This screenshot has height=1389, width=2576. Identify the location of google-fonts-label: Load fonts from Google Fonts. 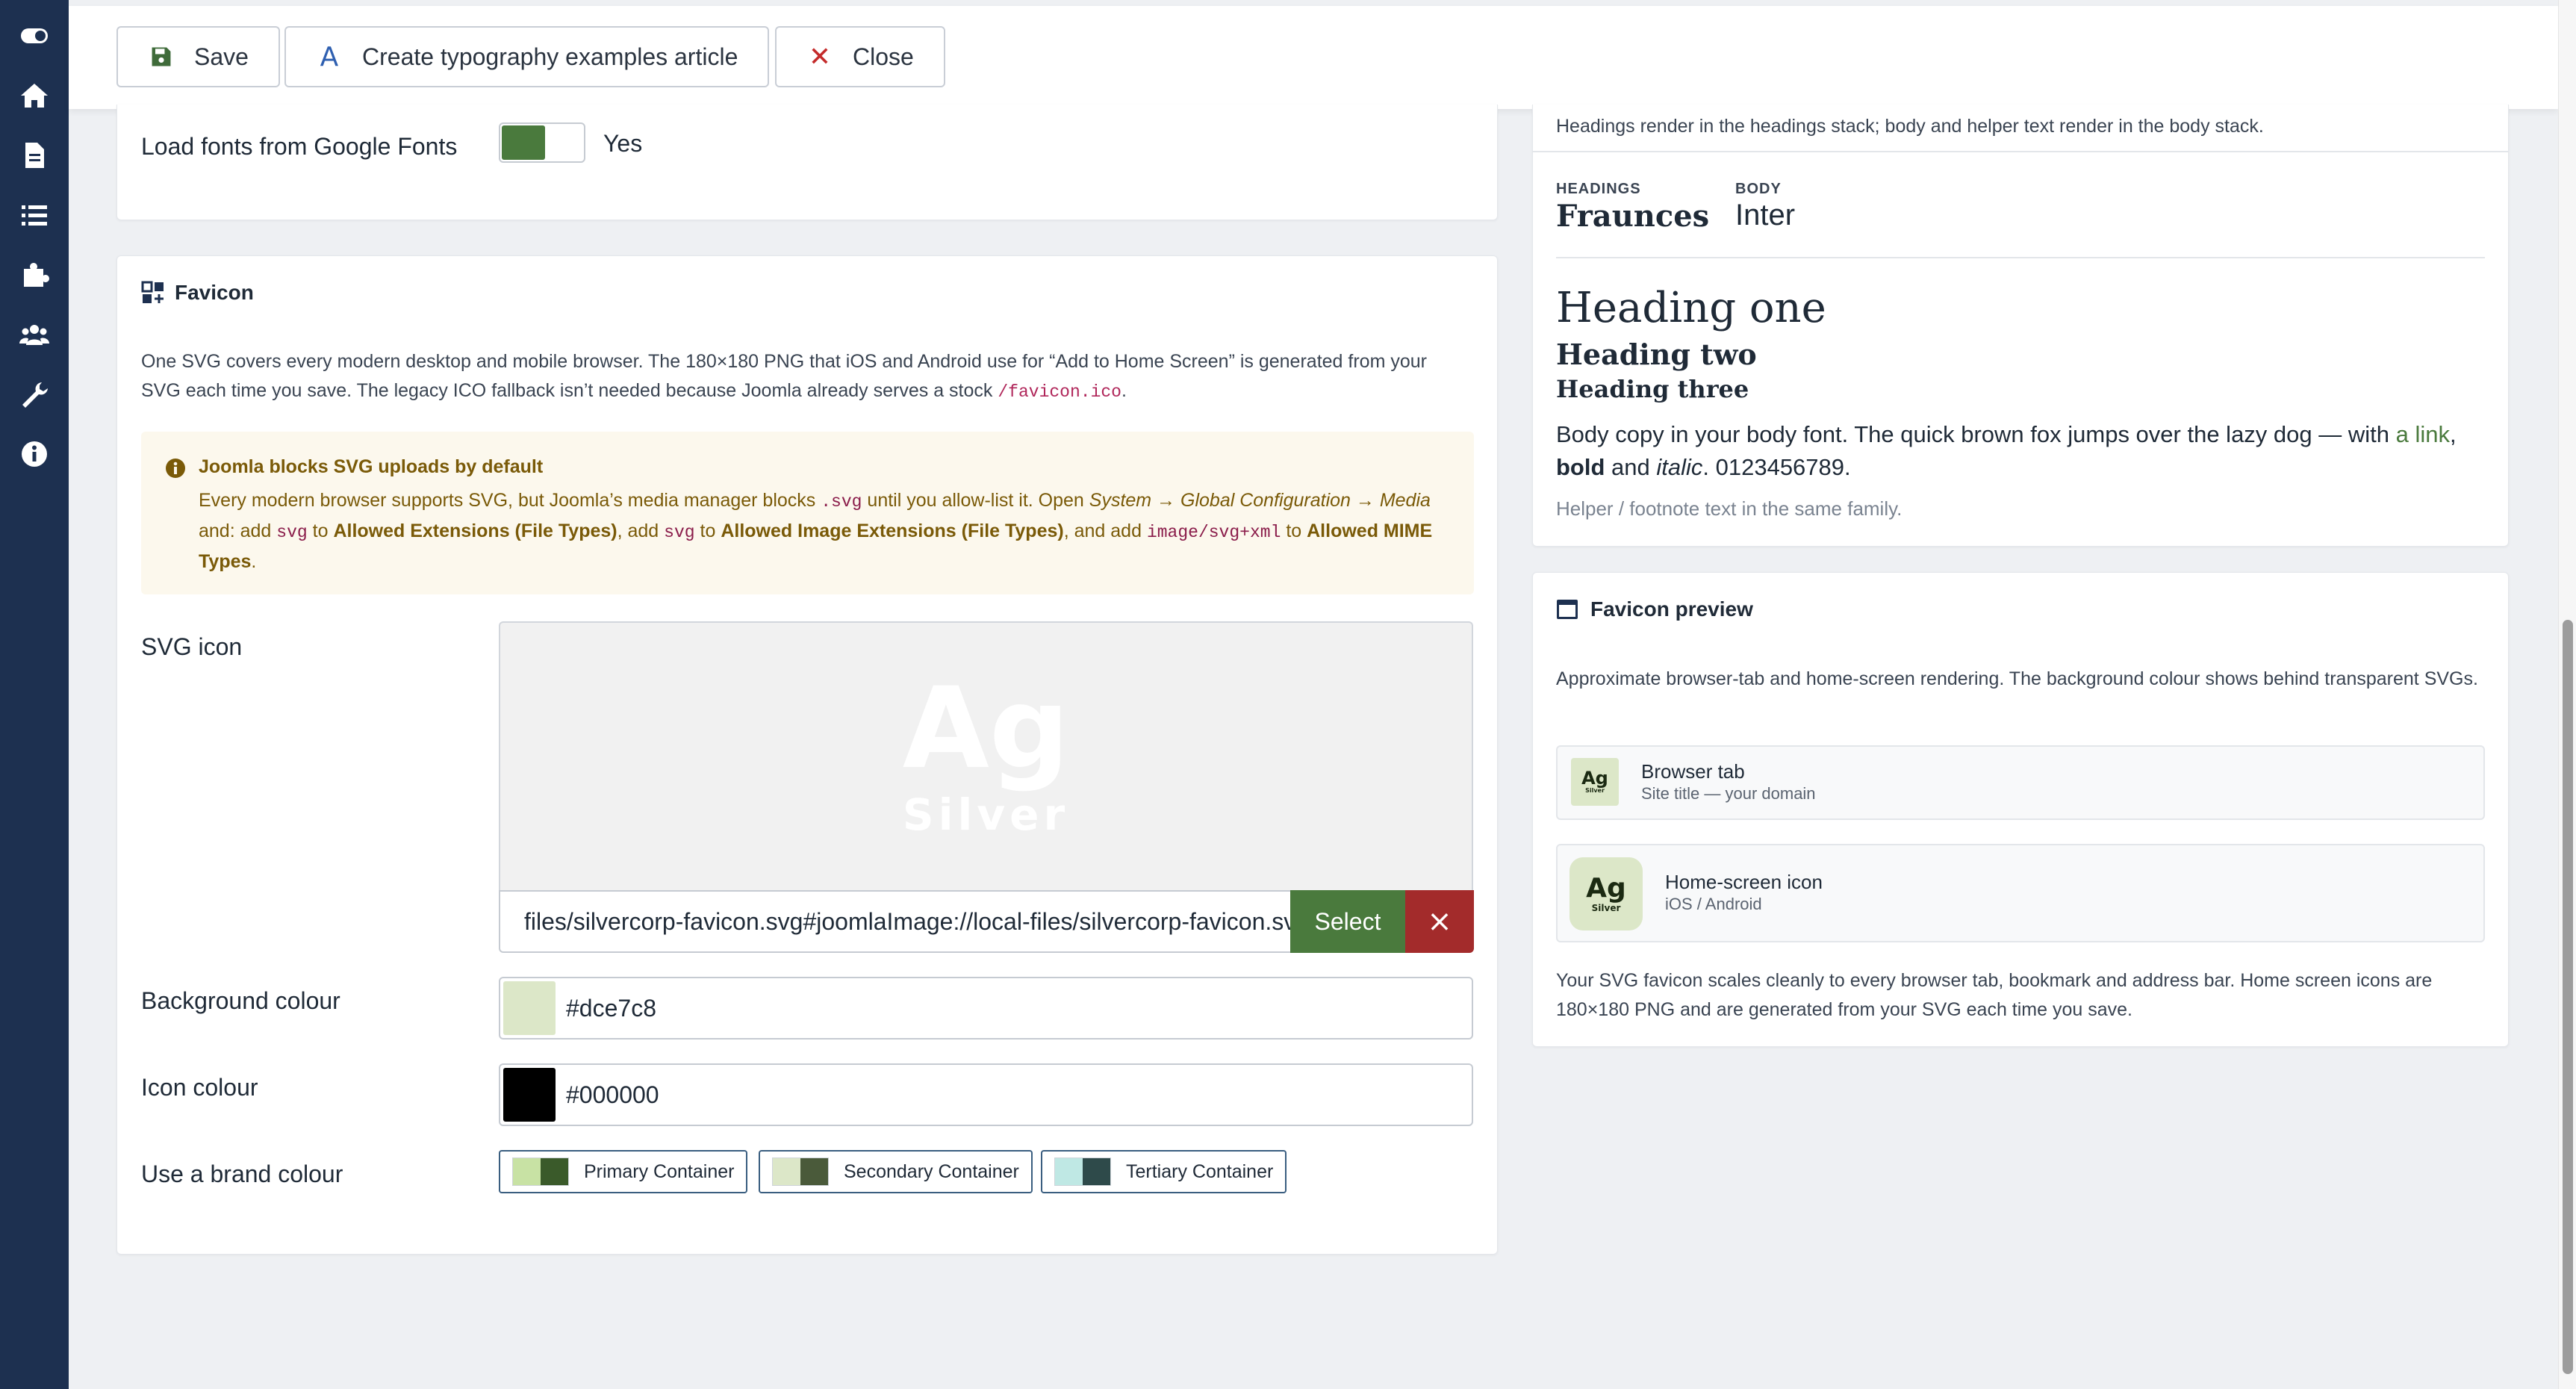
(299, 146).